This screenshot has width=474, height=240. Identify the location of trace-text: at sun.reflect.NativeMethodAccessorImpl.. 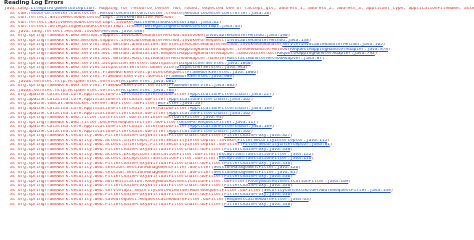
(63, 18).